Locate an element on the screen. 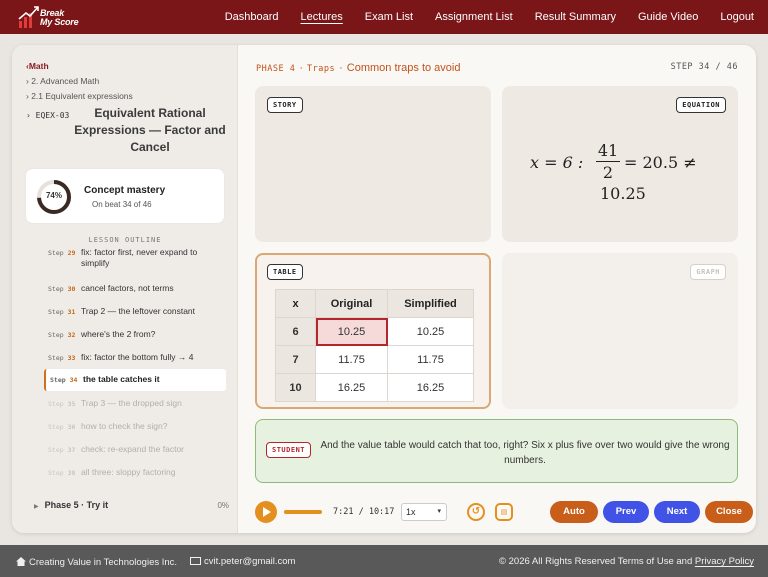 This screenshot has width=768, height=577. table-row: 6 10.25 10.25 is located at coordinates (374, 331).